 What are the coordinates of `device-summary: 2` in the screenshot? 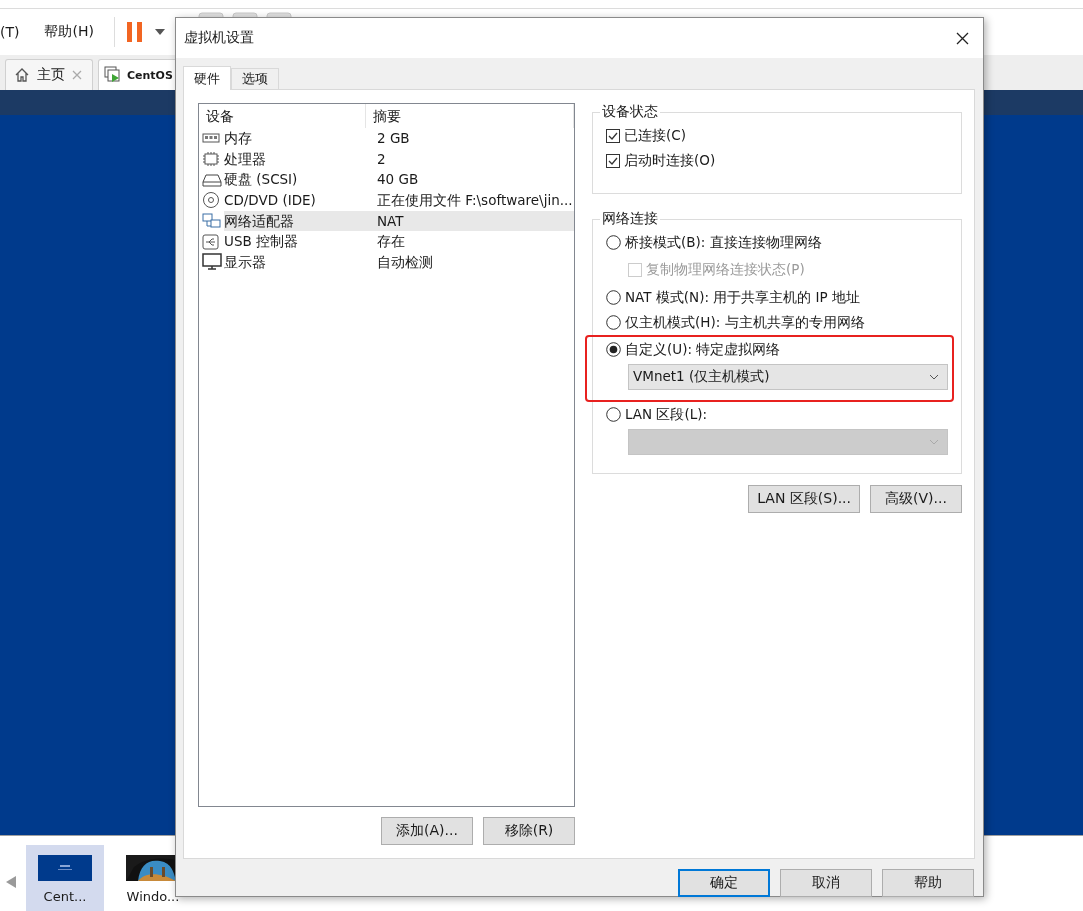 It's located at (381, 159).